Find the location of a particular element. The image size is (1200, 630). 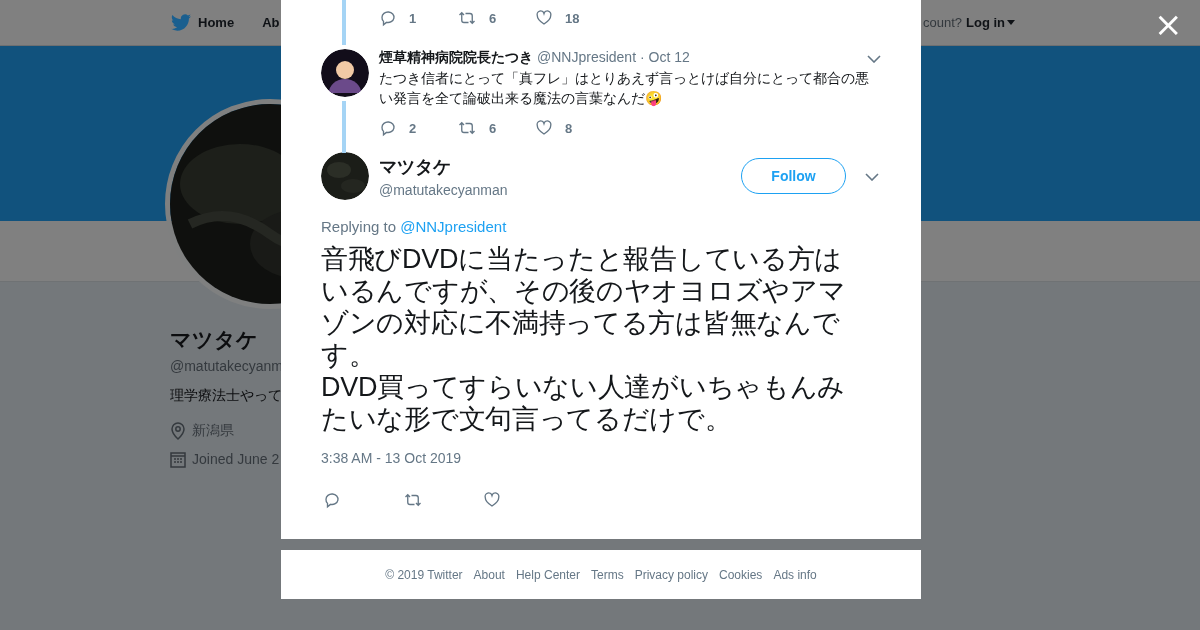

profile-joined-date: Joined June 2 is located at coordinates (236, 459).